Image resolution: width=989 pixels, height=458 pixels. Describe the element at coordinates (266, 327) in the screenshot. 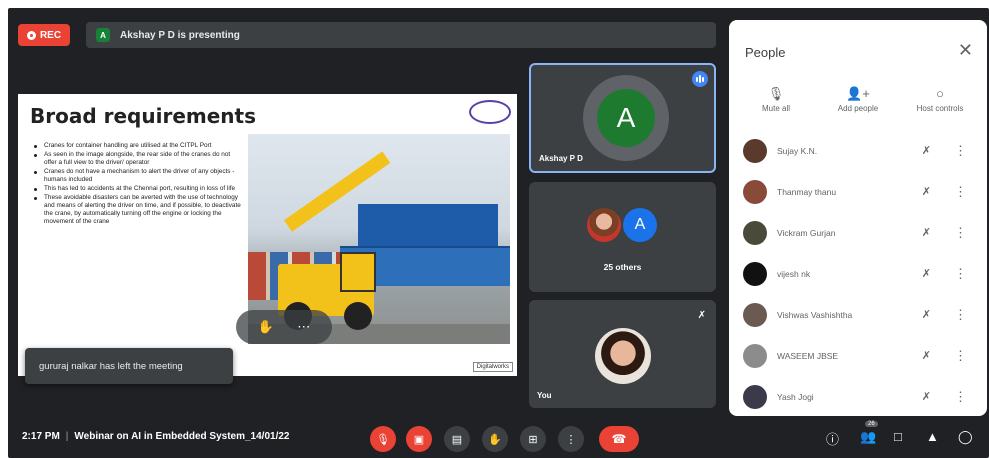

I see `pointer-icon: ✋` at that location.